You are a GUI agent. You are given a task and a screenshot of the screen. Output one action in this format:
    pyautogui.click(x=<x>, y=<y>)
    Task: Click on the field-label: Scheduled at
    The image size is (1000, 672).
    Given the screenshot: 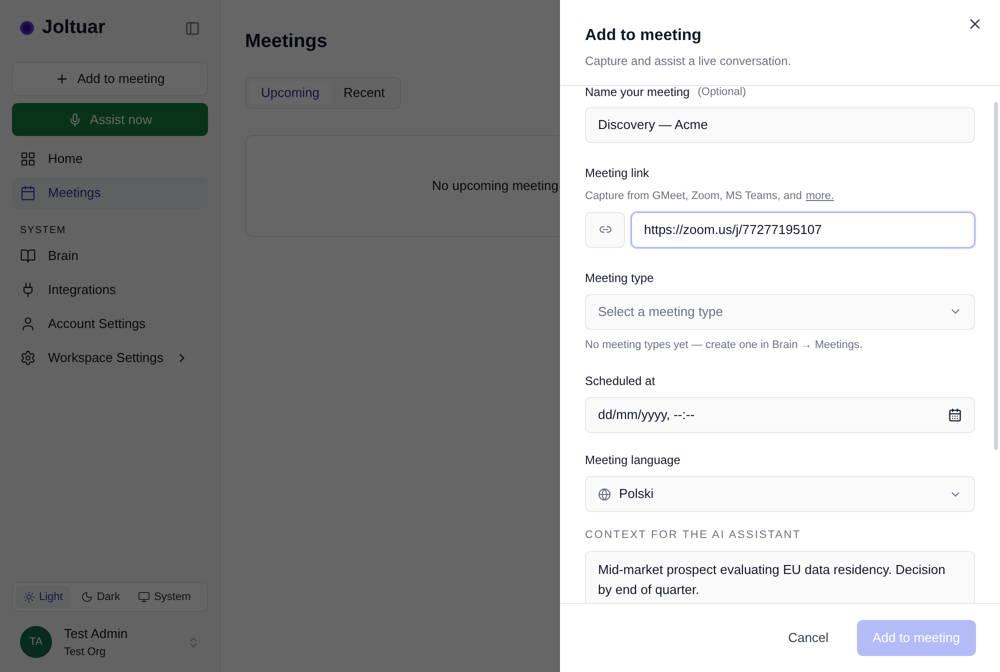 What is the action you would take?
    pyautogui.click(x=620, y=381)
    